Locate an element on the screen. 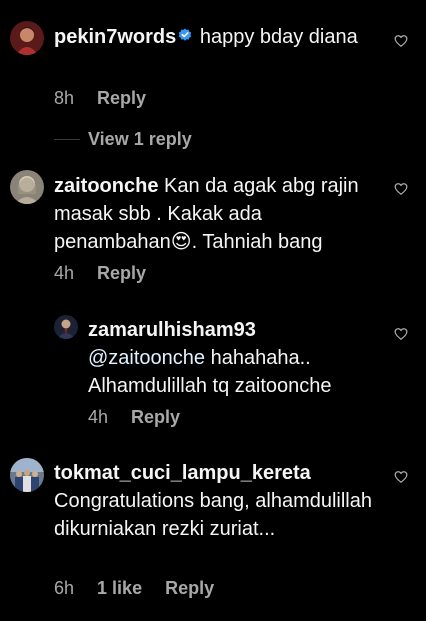 This screenshot has height=621, width=426. comment-message-continued: . Tahniah bang is located at coordinates (257, 242).